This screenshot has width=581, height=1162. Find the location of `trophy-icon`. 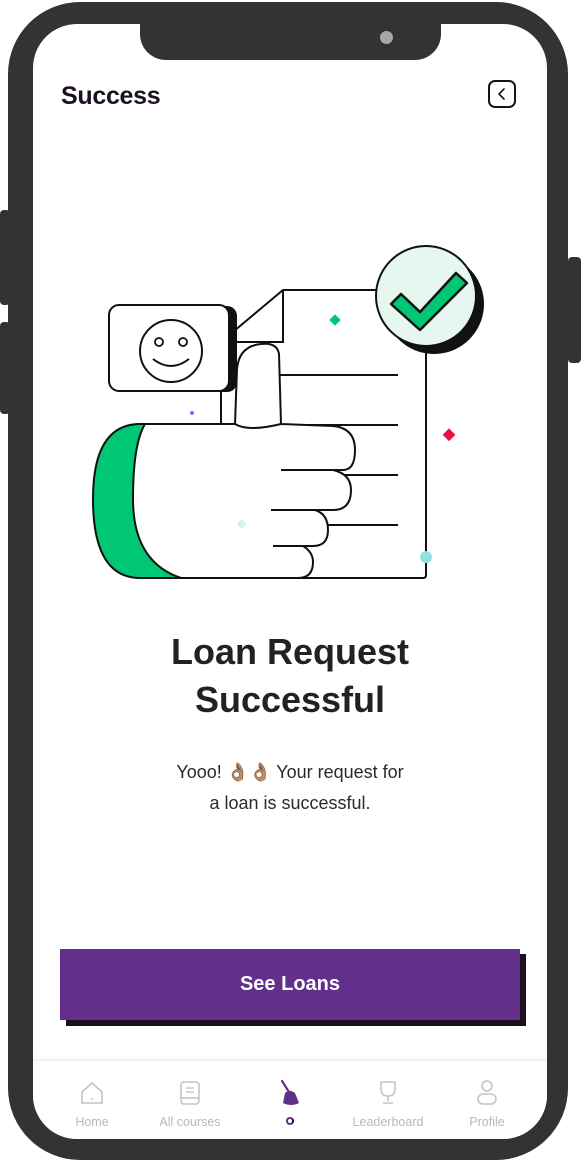

trophy-icon is located at coordinates (388, 1092).